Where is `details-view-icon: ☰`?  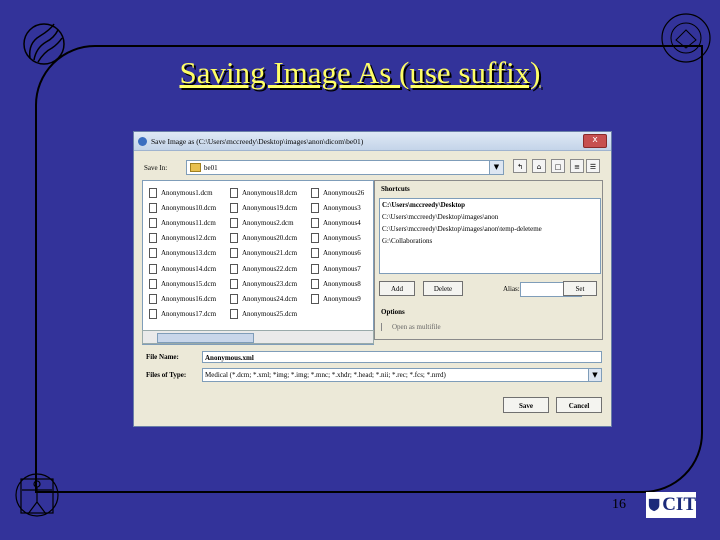
details-view-icon: ☰ is located at coordinates (593, 166).